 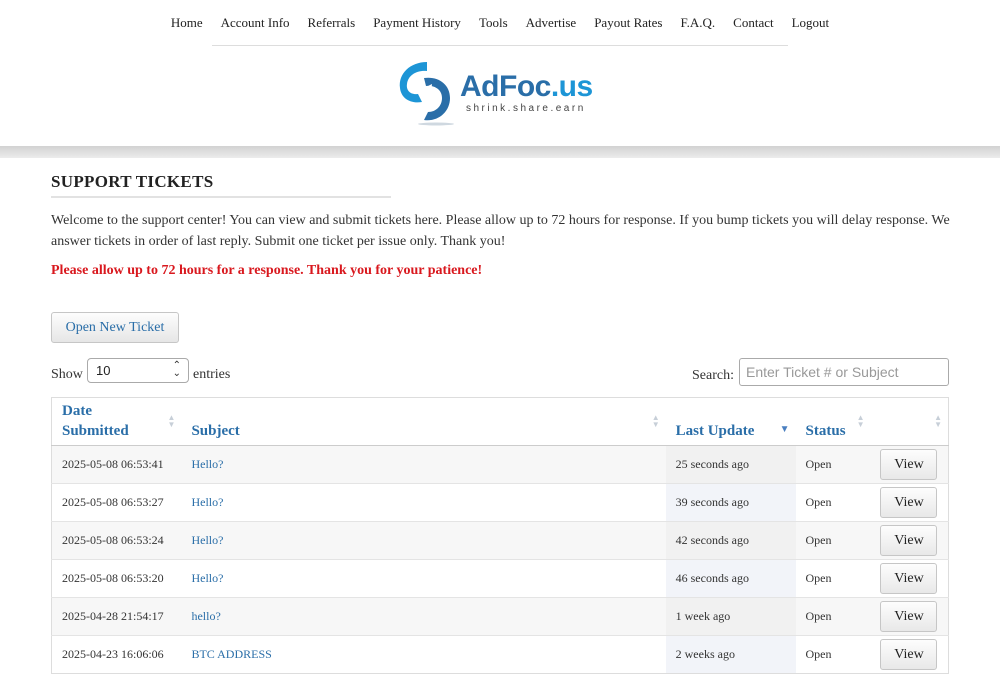 What do you see at coordinates (212, 374) in the screenshot?
I see `entries-label: entries` at bounding box center [212, 374].